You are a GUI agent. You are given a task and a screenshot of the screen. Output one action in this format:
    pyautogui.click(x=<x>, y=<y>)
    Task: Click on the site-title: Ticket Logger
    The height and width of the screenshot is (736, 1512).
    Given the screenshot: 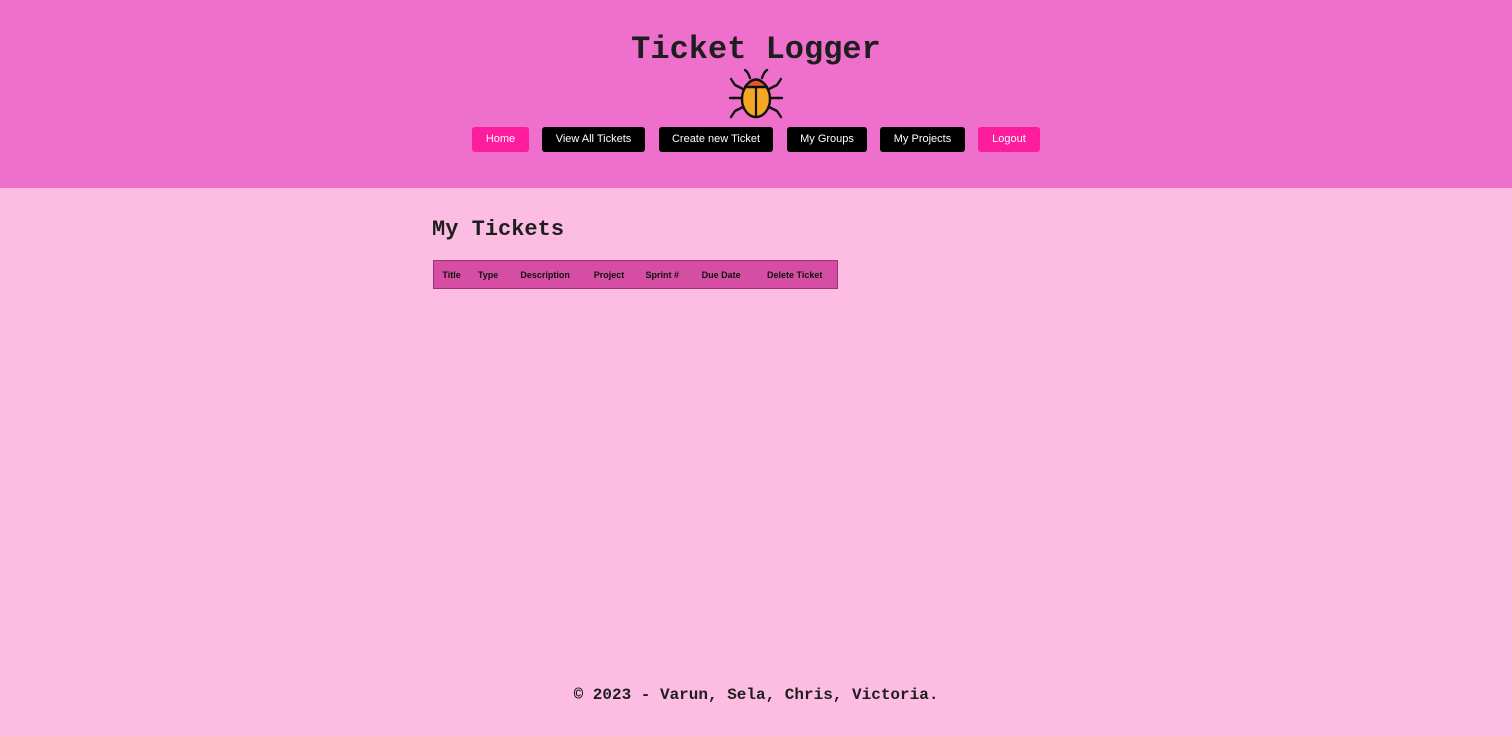 What is the action you would take?
    pyautogui.click(x=756, y=49)
    